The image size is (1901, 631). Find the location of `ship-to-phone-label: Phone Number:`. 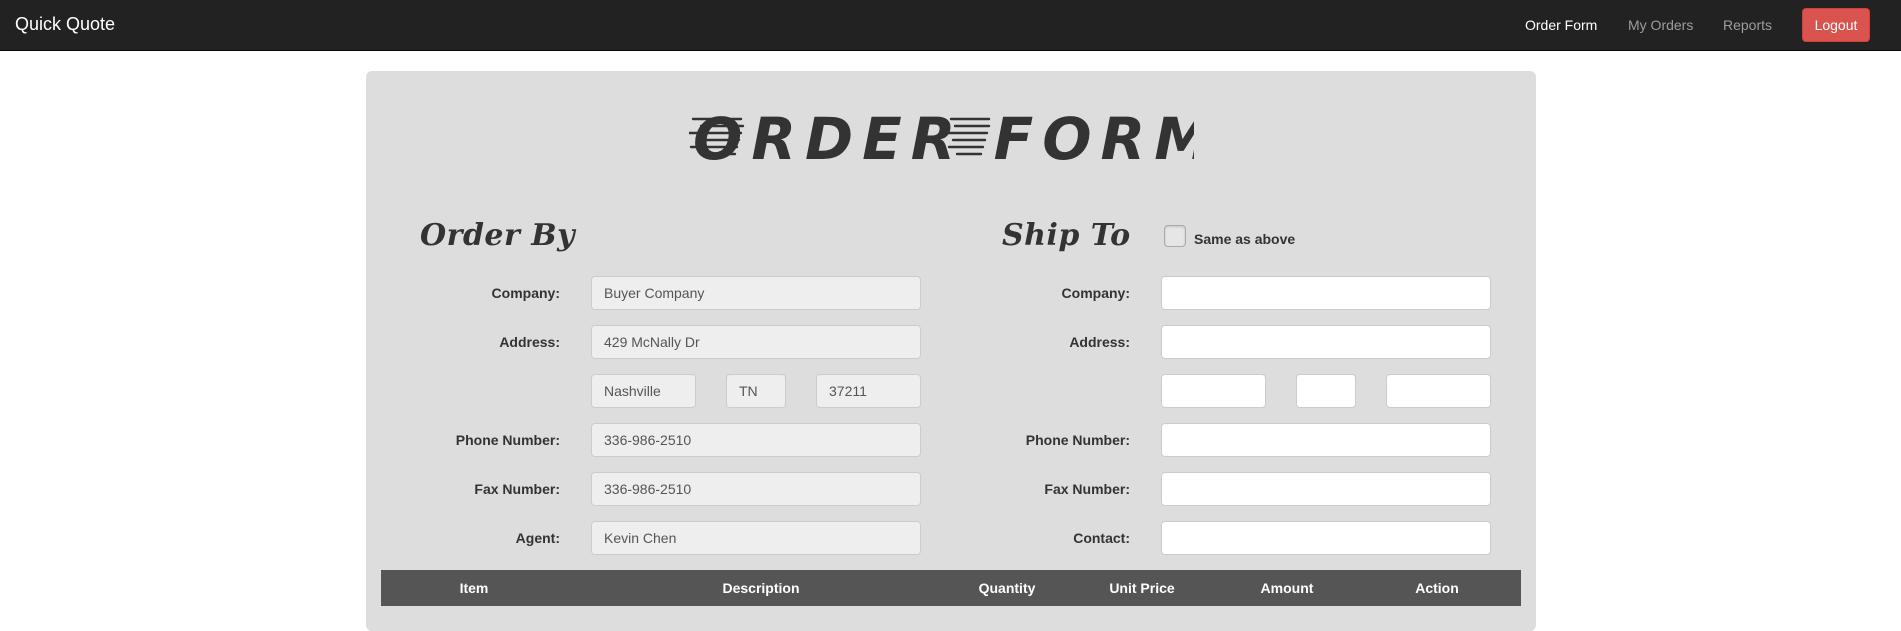

ship-to-phone-label: Phone Number: is located at coordinates (1077, 440).